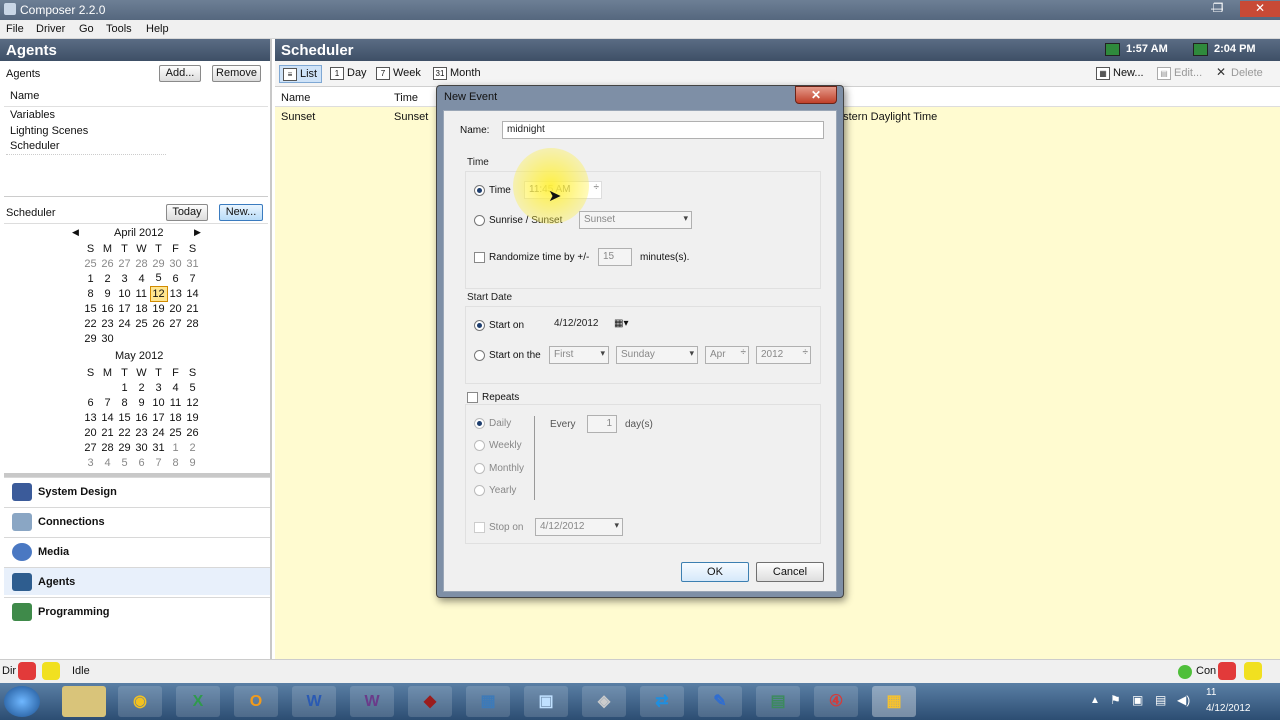  I want to click on calendar-dropdown-icon: ▦▾, so click(621, 323).